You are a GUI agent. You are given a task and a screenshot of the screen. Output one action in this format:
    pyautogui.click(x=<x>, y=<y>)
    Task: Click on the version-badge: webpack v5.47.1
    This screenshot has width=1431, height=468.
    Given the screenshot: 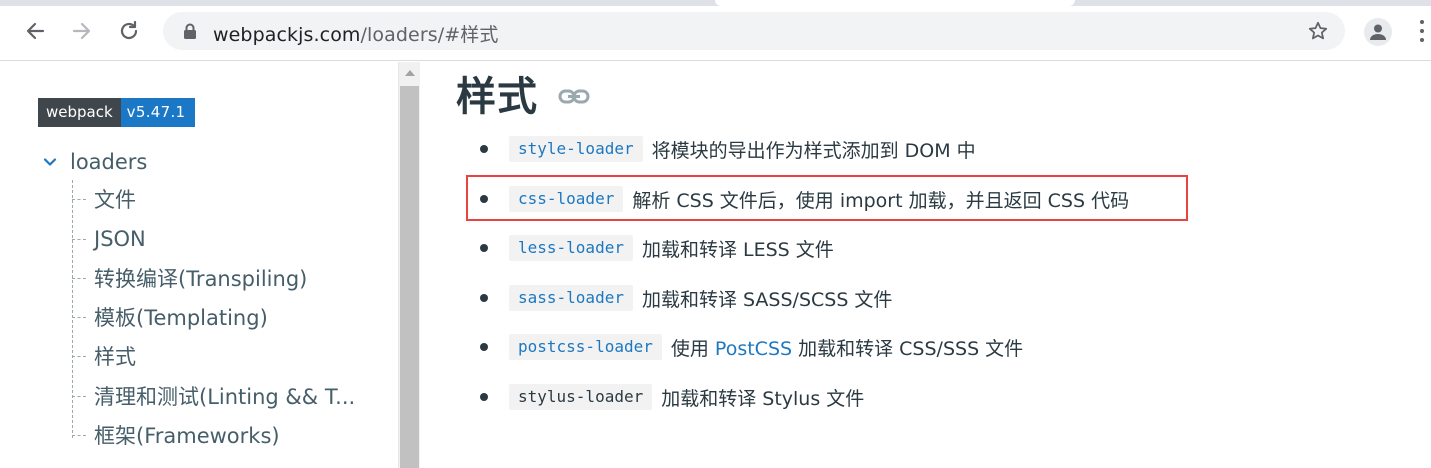 What is the action you would take?
    pyautogui.click(x=117, y=112)
    